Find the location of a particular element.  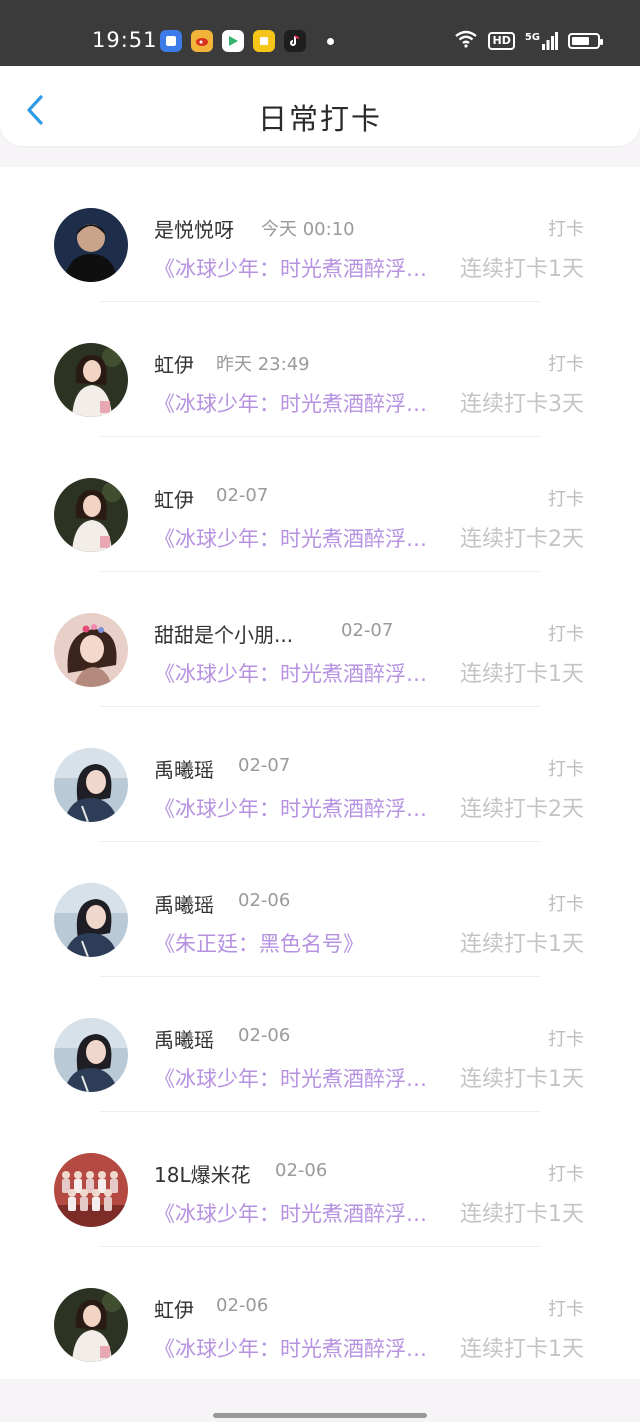

page-title: 日常打卡 is located at coordinates (319, 119).